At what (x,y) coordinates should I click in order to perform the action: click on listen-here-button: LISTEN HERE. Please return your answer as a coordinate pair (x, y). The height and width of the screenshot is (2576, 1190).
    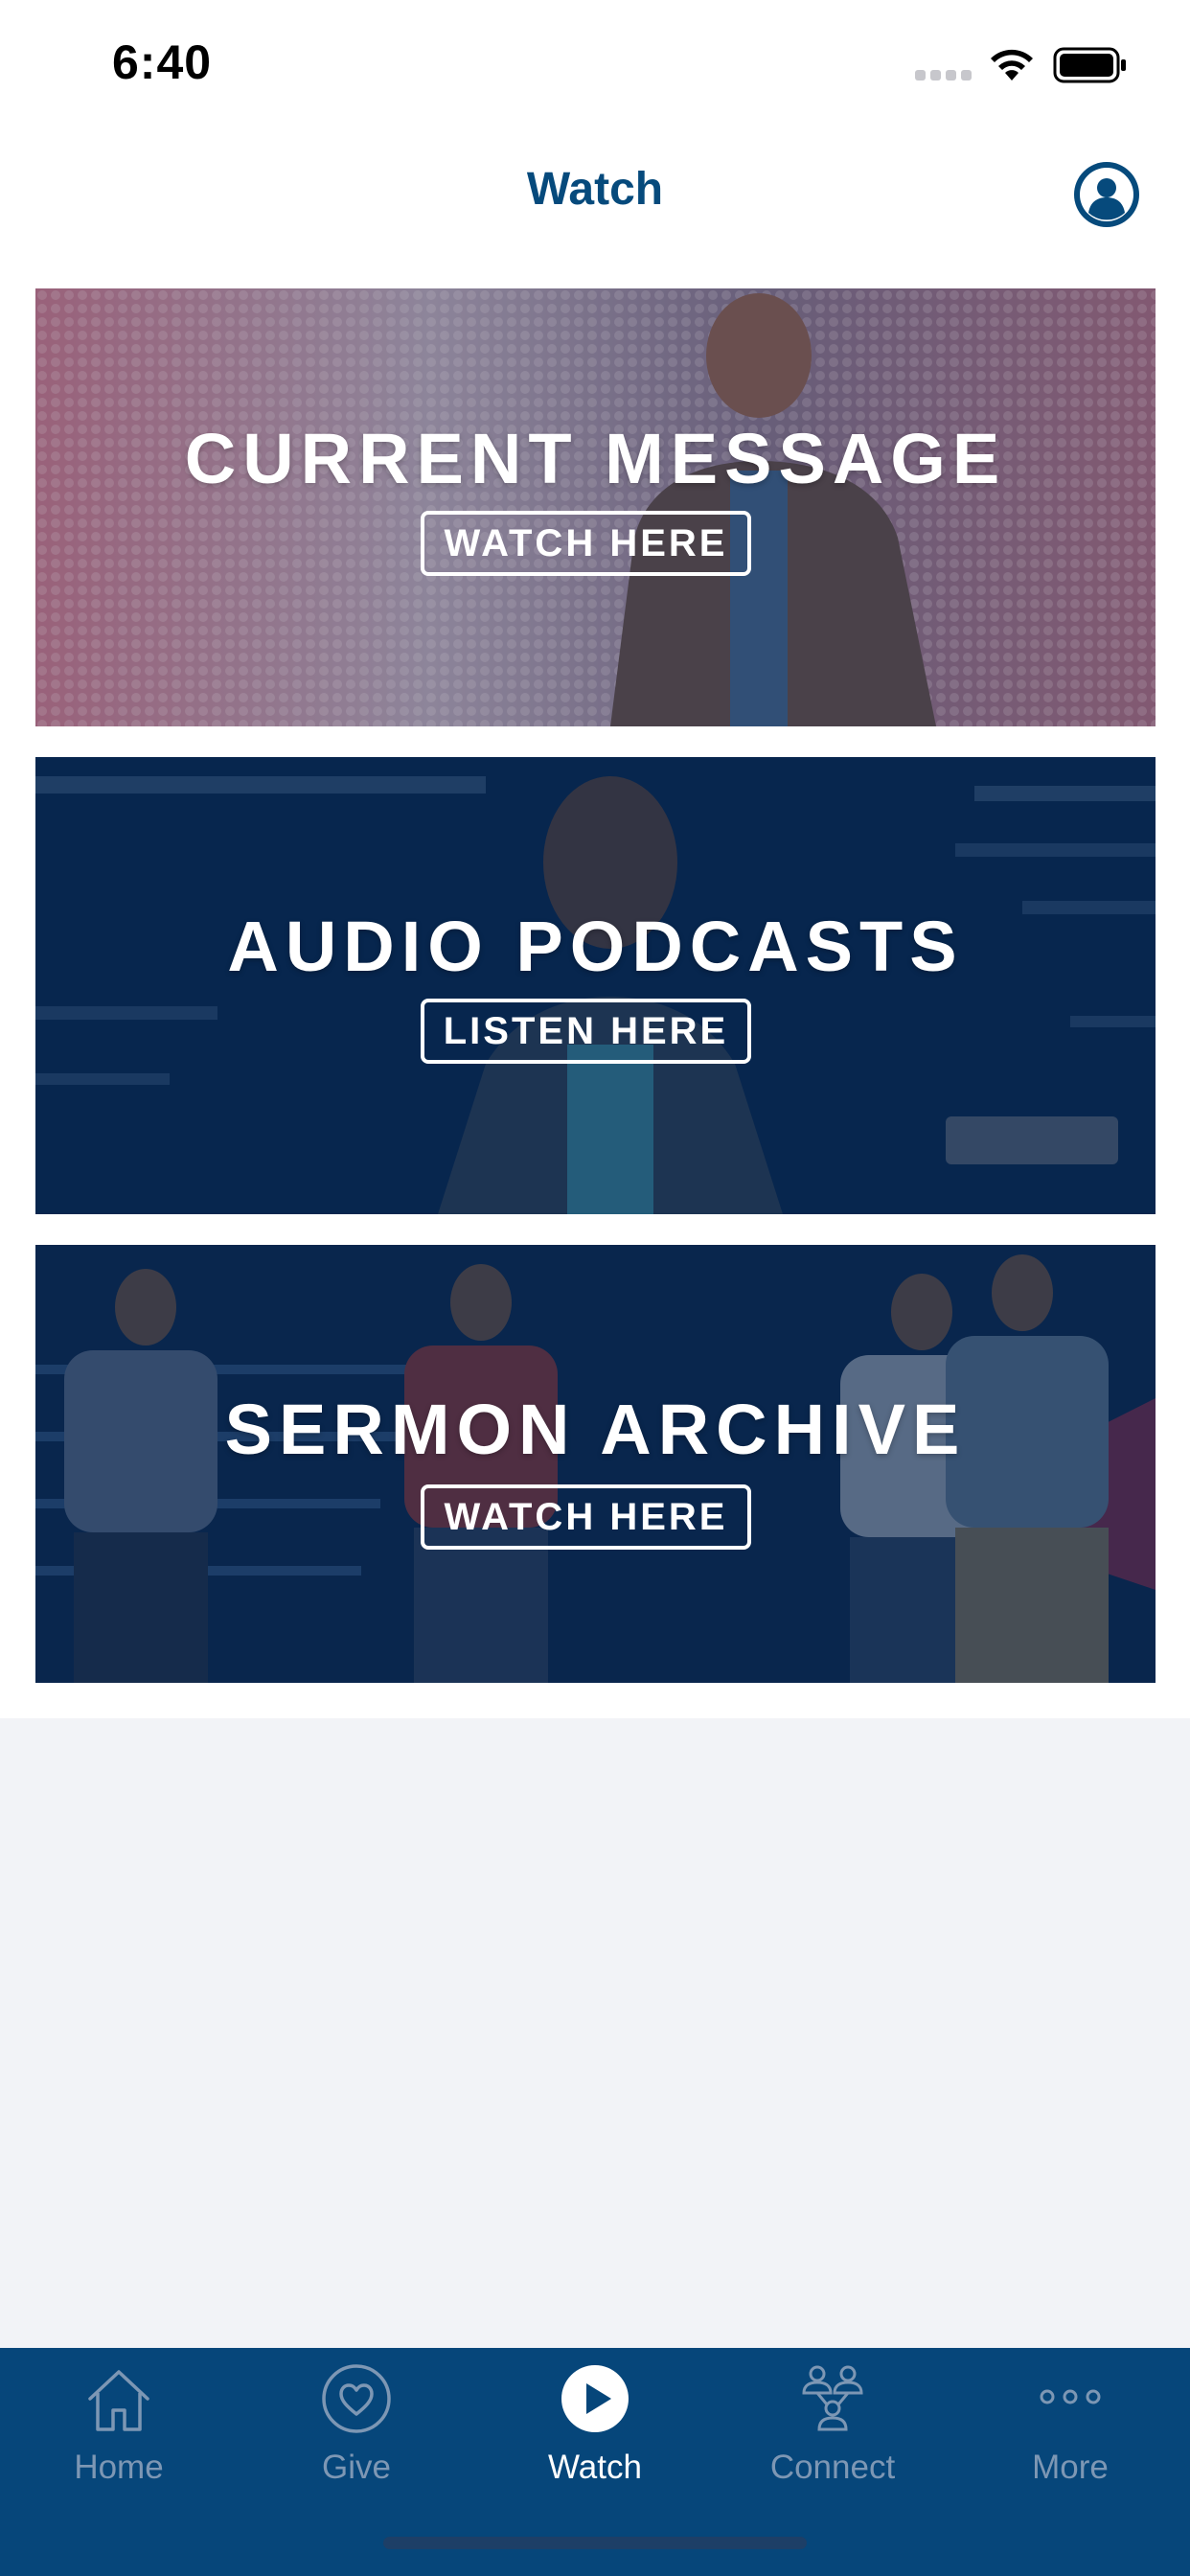
    Looking at the image, I should click on (586, 1031).